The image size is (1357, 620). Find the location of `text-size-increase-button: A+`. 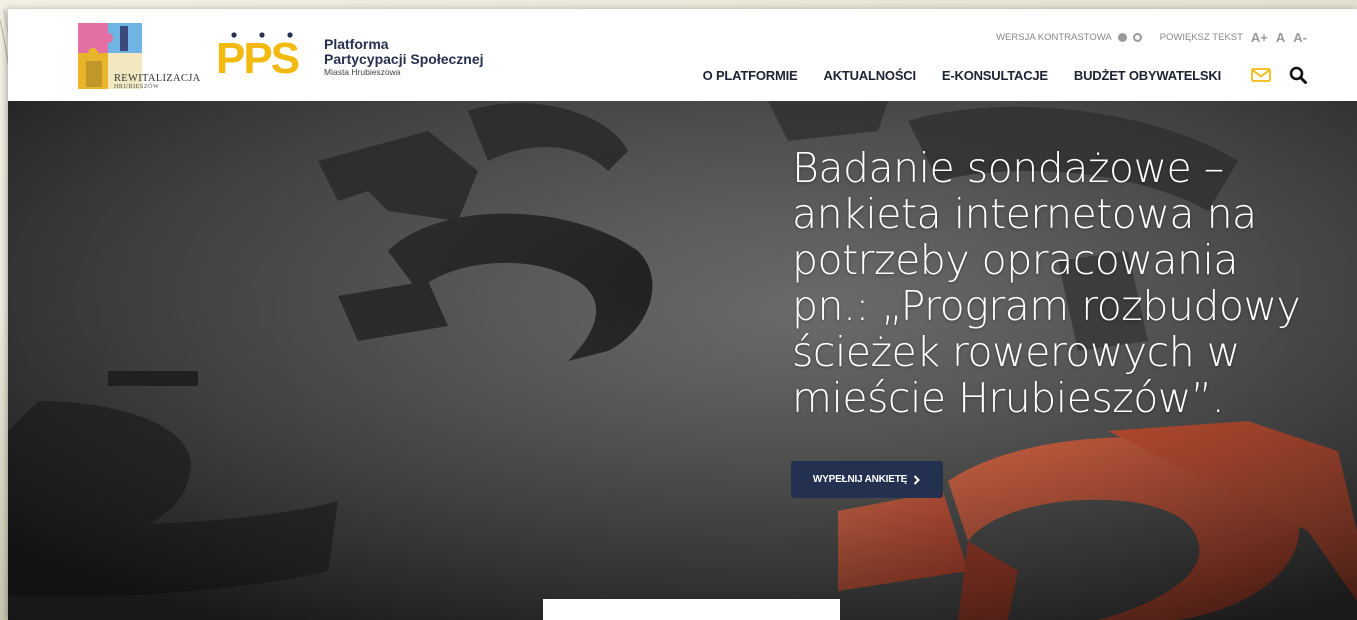

text-size-increase-button: A+ is located at coordinates (1259, 37).